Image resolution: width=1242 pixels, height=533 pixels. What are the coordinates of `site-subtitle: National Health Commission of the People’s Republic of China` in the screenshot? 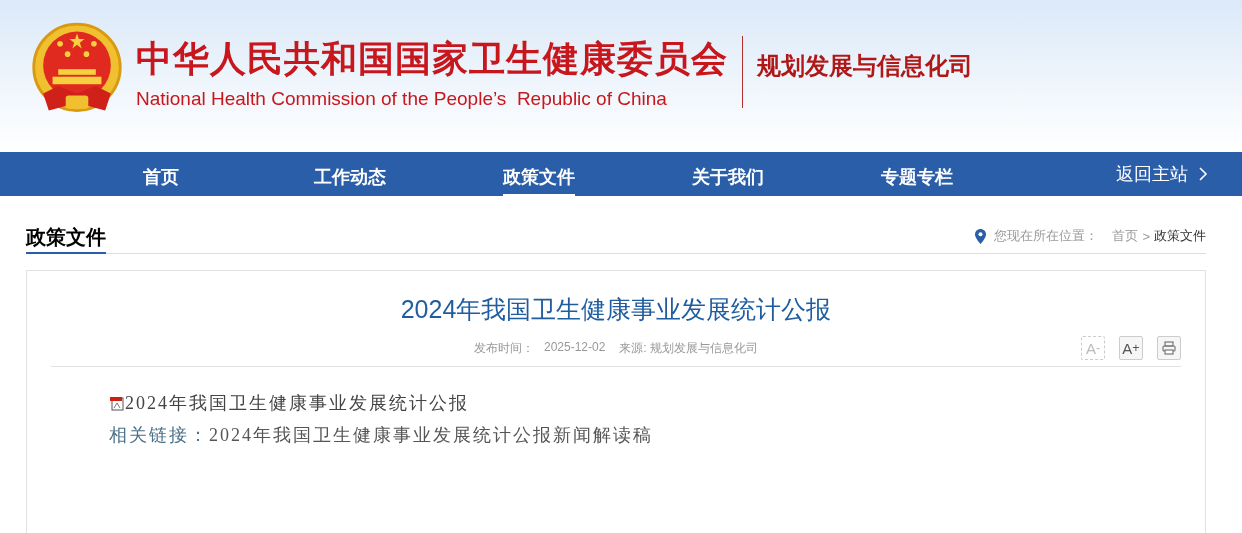 It's located at (402, 98).